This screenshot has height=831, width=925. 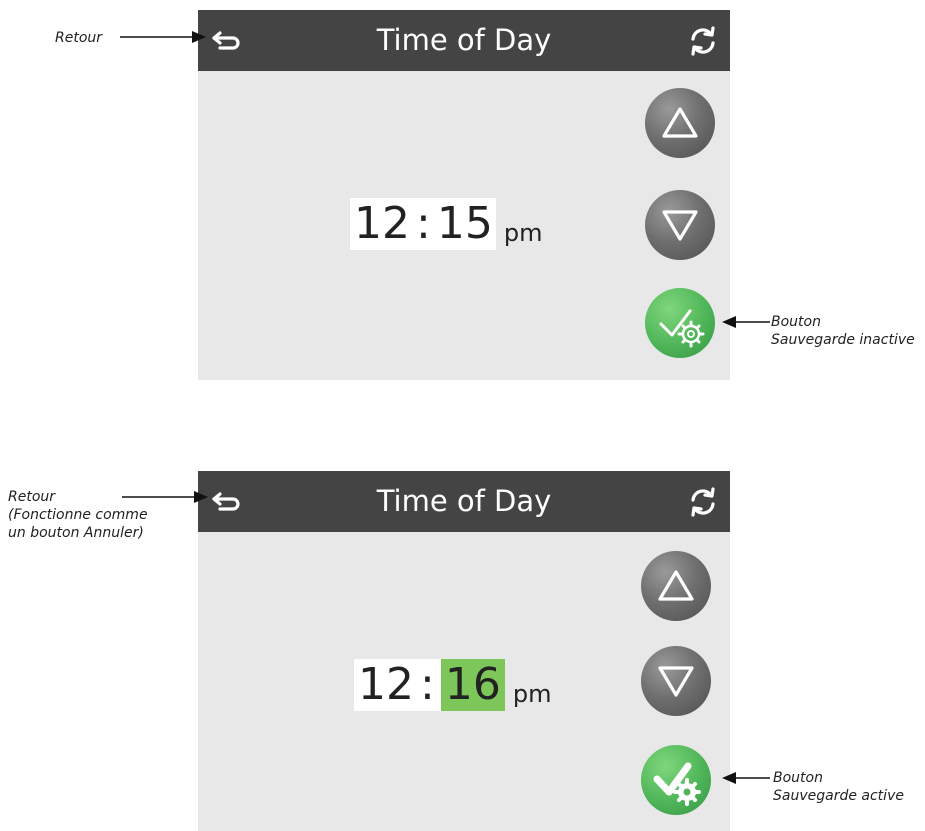 I want to click on annotation-line: un bouton Annuler), so click(x=76, y=533).